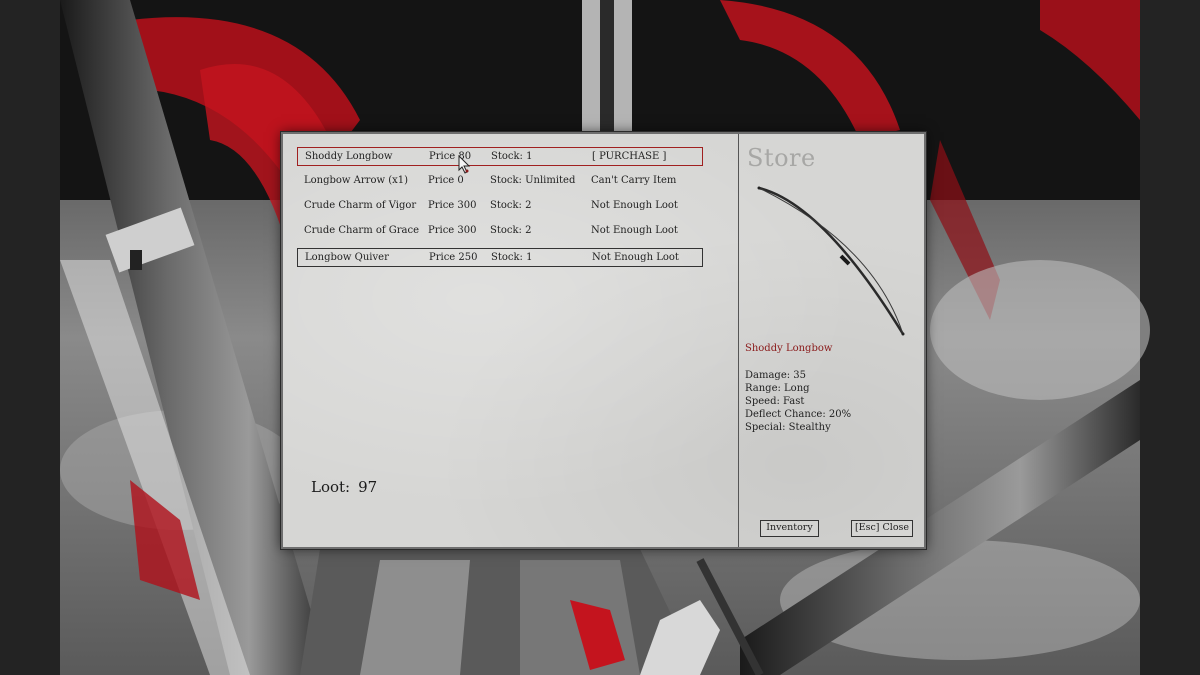 This screenshot has height=675, width=1200. I want to click on item-name: Longbow Quiver, so click(347, 257).